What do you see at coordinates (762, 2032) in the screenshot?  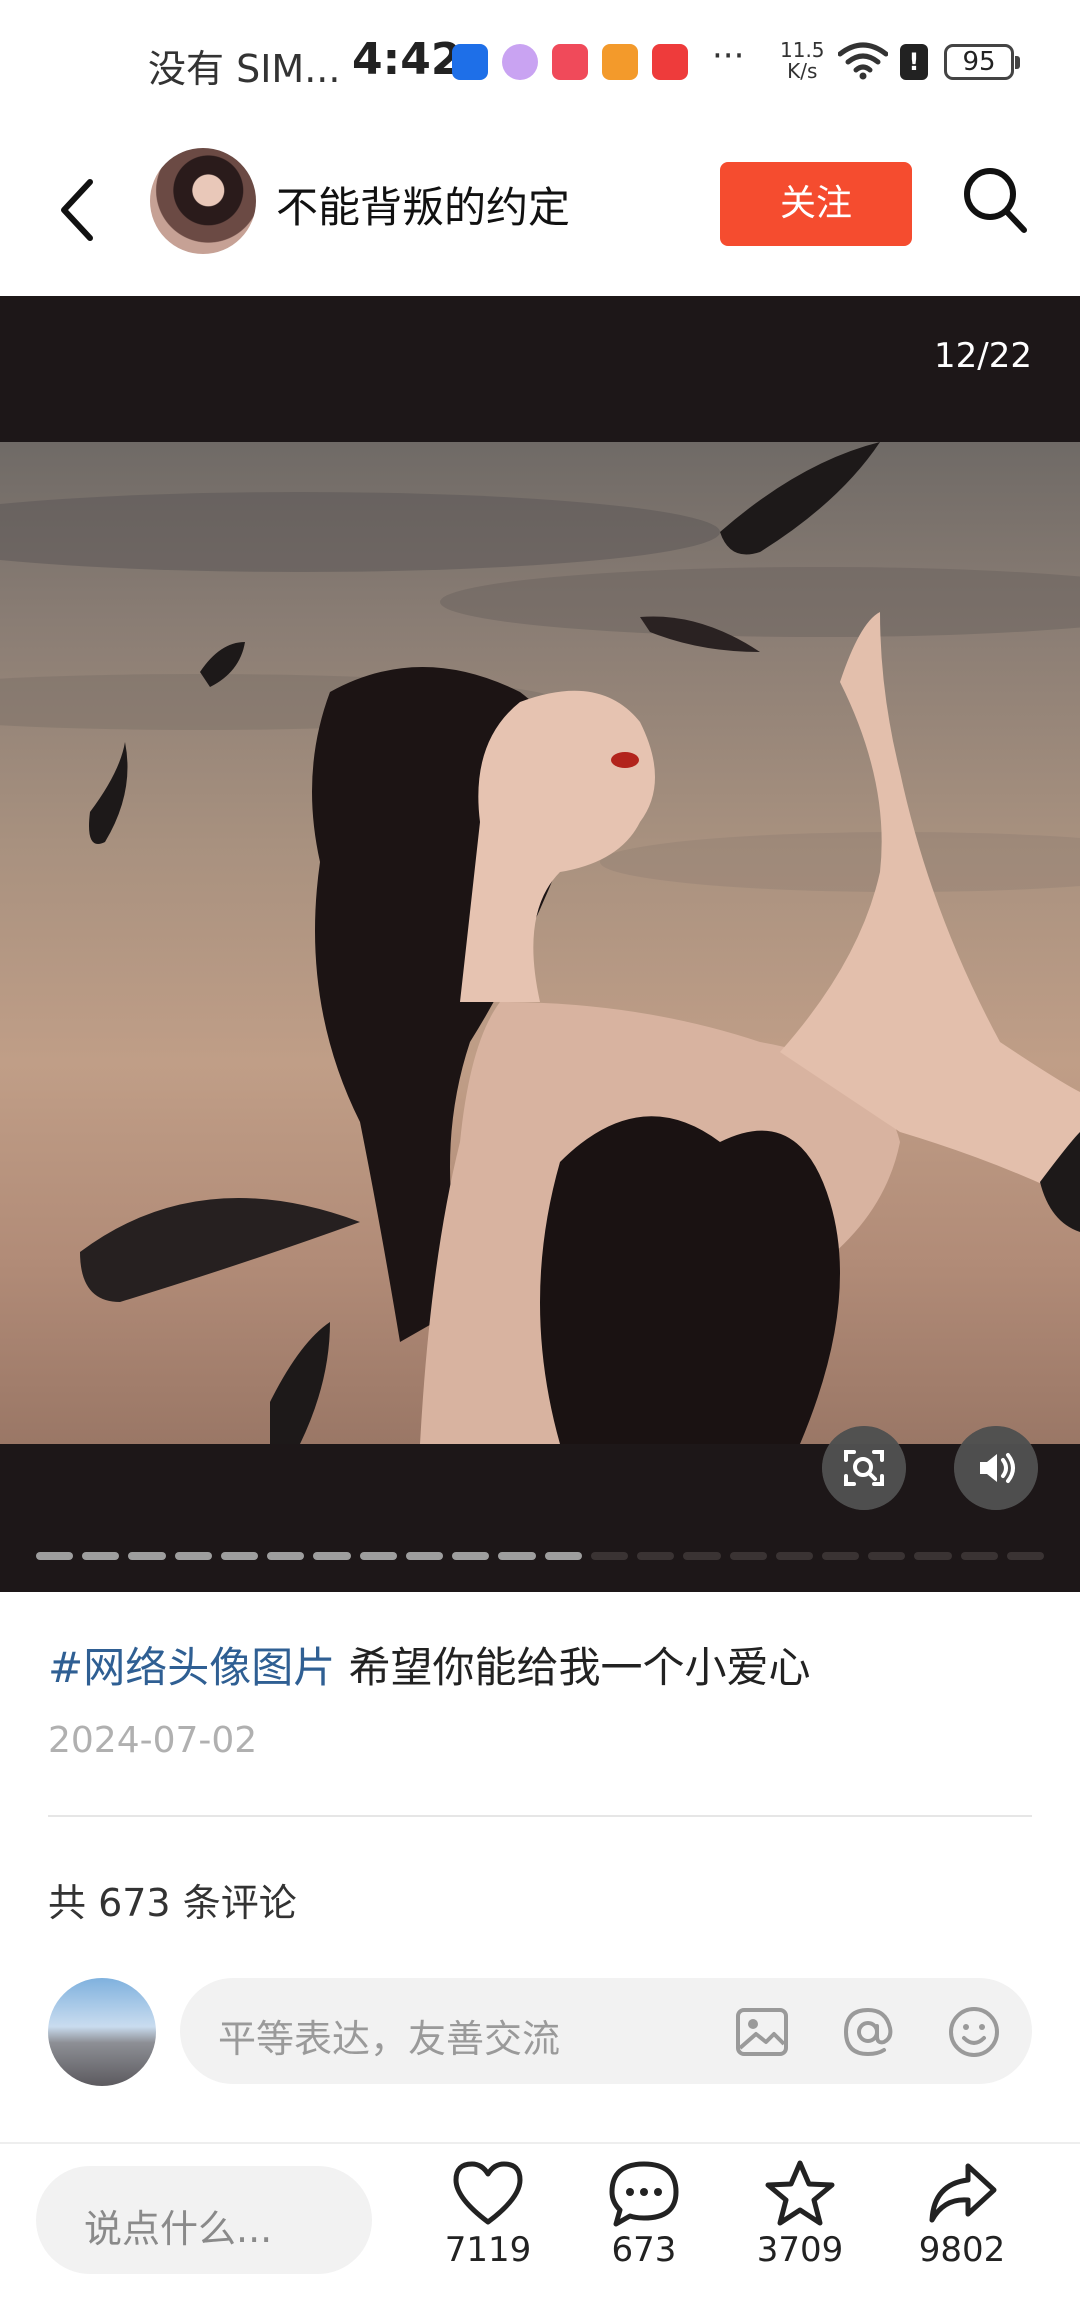 I see `image-icon` at bounding box center [762, 2032].